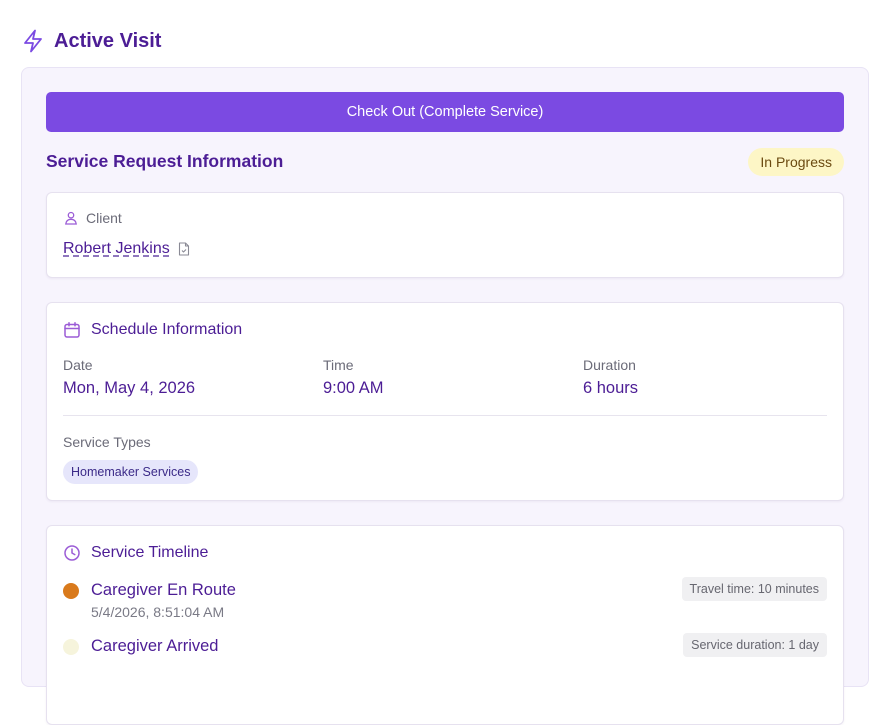 This screenshot has height=725, width=893. I want to click on timeline-heading: Service Timeline, so click(135, 553).